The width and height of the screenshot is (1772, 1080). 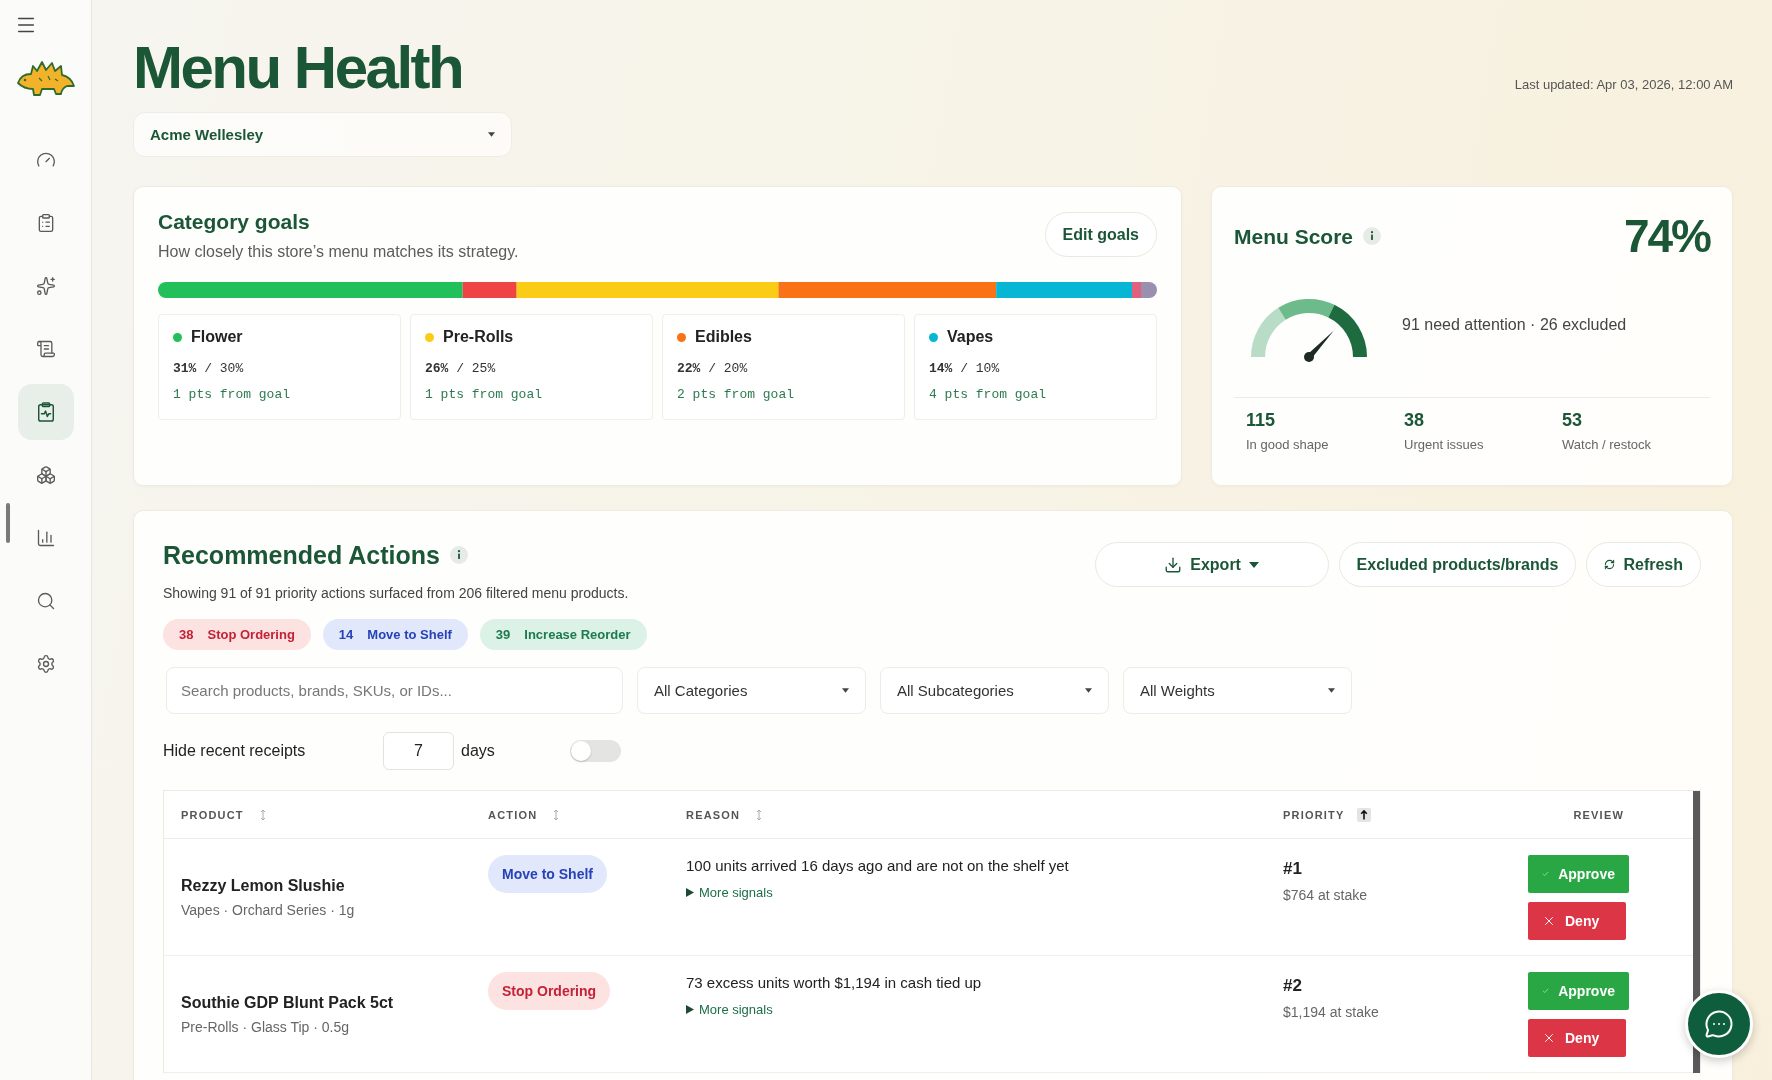 I want to click on category-ratio: 14% / 10%, so click(x=965, y=368).